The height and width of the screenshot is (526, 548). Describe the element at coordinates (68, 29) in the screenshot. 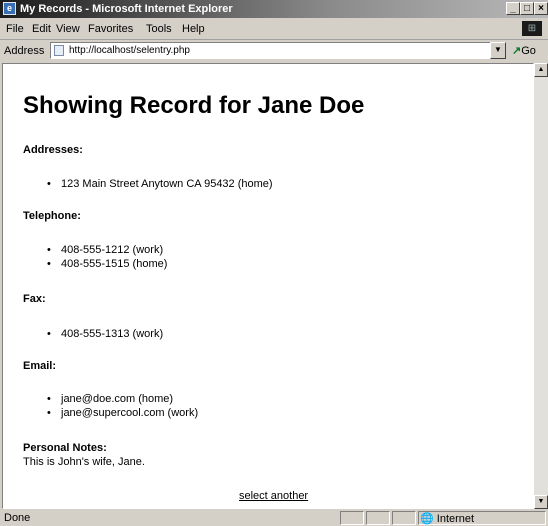

I see `menu-view: View` at that location.